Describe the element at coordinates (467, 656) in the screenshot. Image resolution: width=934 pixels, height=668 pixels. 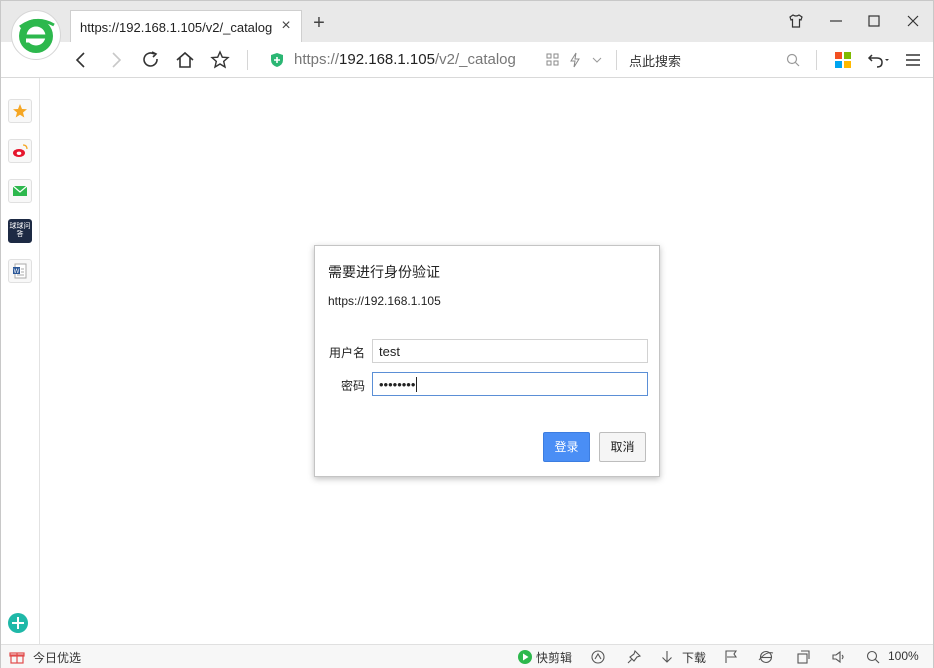
I see `status-bar: 今日优选 快剪辑 下载 100%` at that location.